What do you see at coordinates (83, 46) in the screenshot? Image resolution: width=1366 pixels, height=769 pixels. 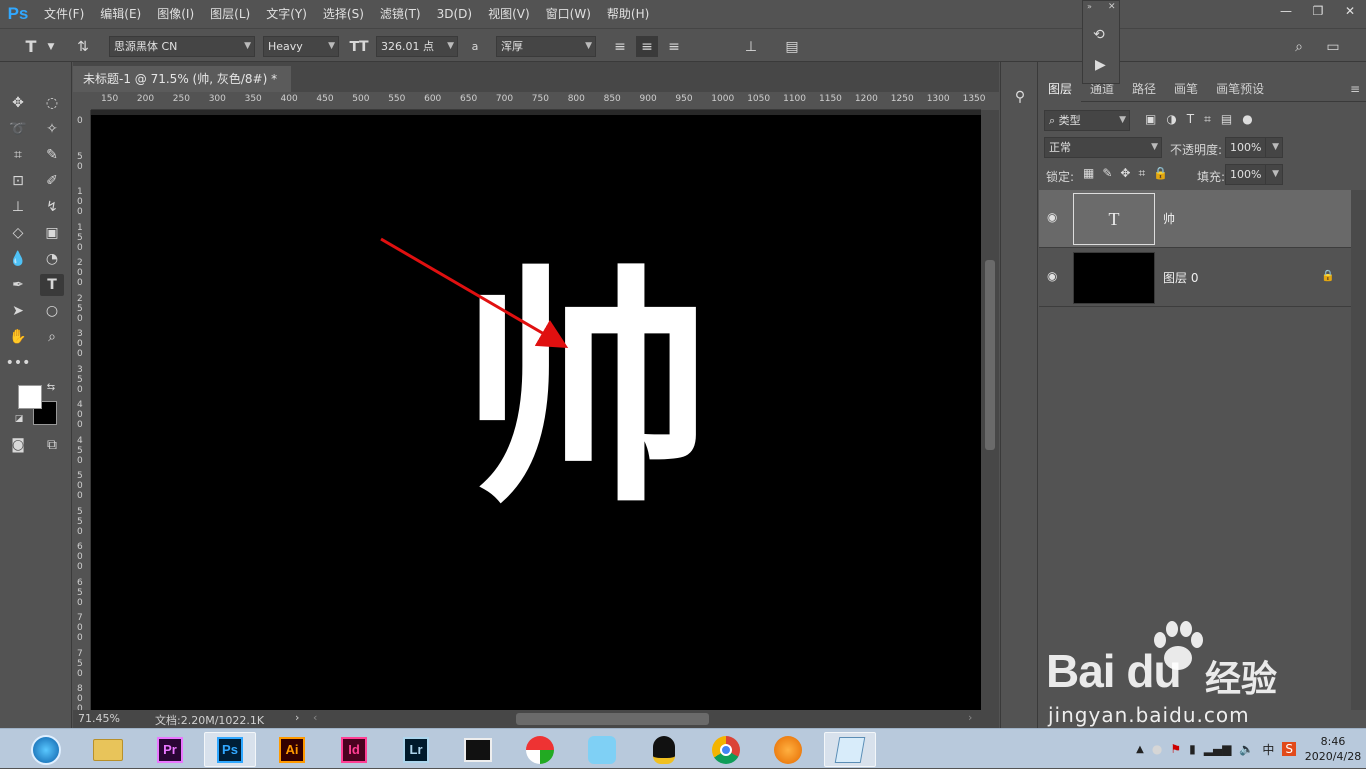 I see `toggle-text-orientation-icon: ⇅` at bounding box center [83, 46].